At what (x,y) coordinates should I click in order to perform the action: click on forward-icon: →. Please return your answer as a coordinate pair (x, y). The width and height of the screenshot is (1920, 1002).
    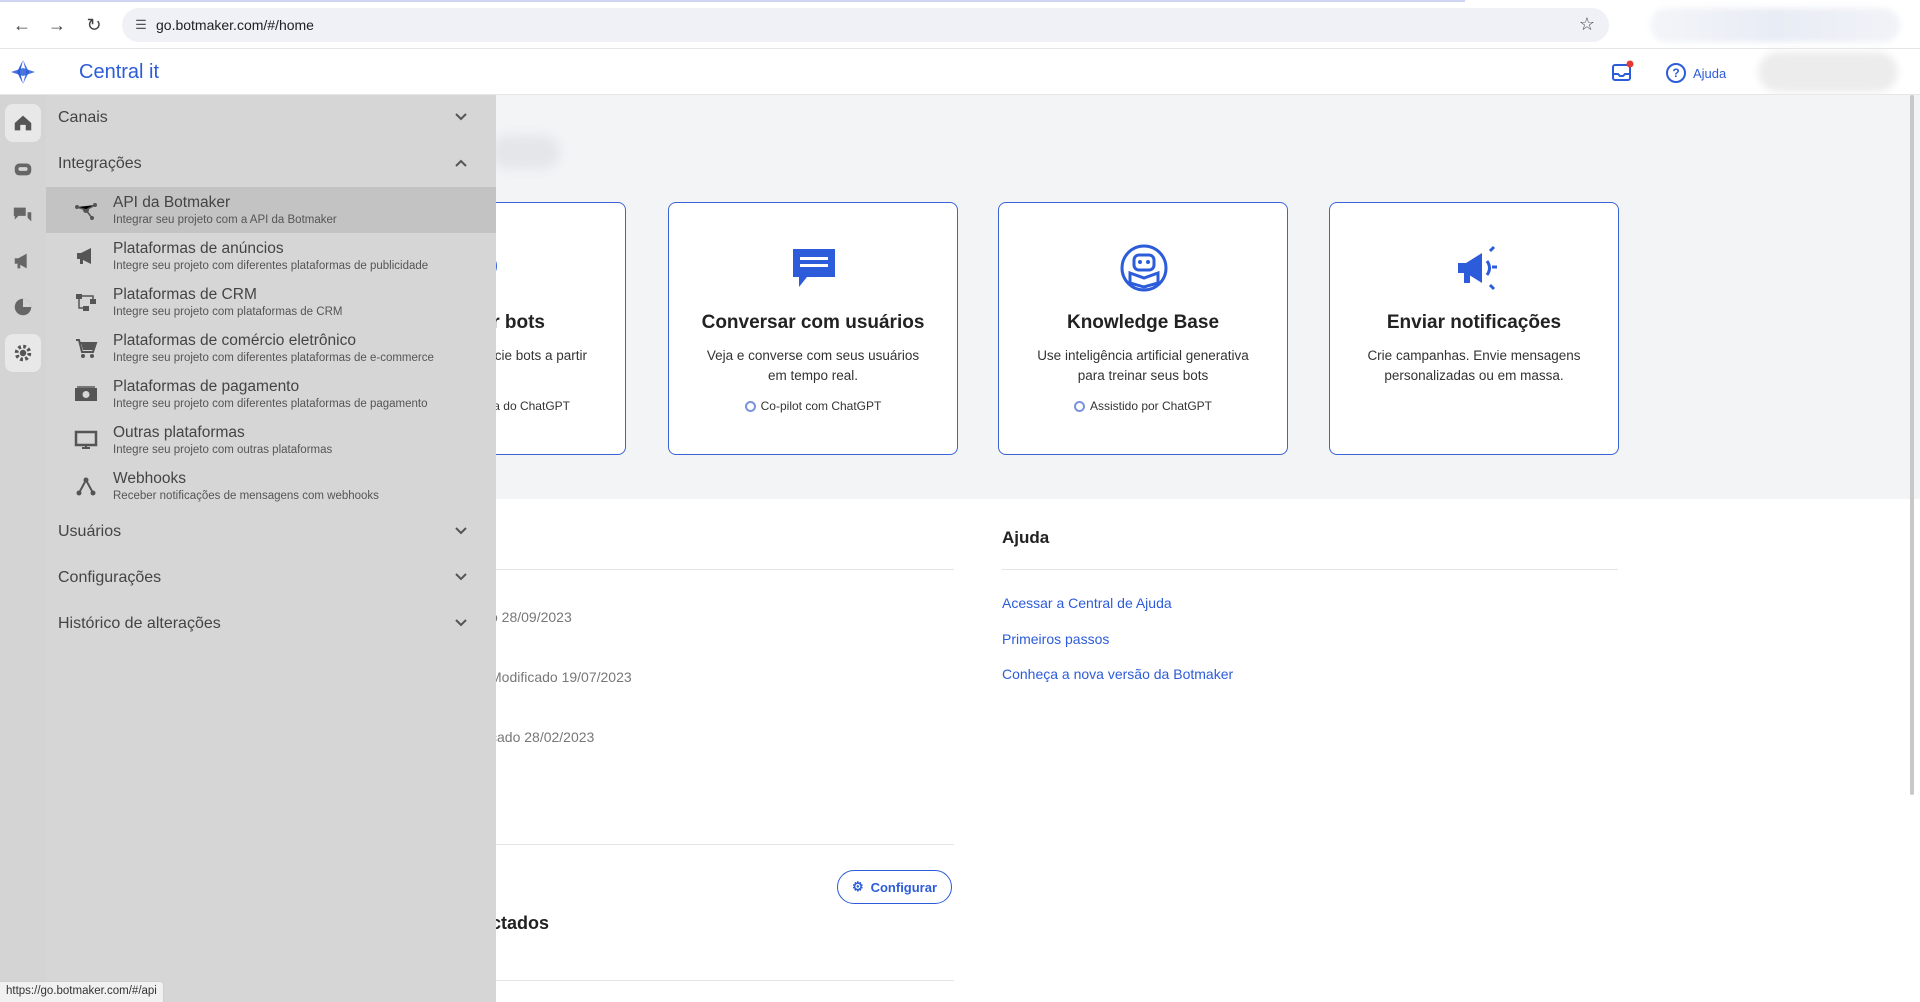
    Looking at the image, I should click on (57, 25).